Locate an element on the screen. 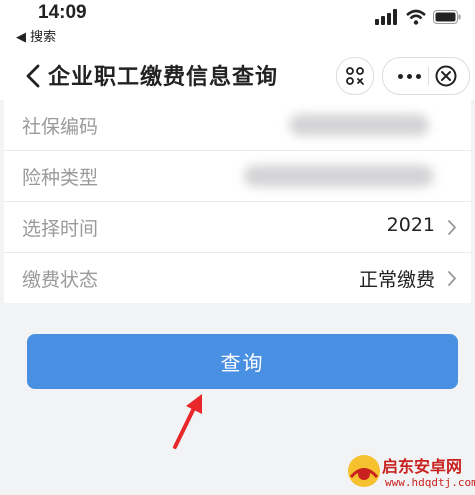 Image resolution: width=475 pixels, height=495 pixels. close-icon is located at coordinates (446, 76).